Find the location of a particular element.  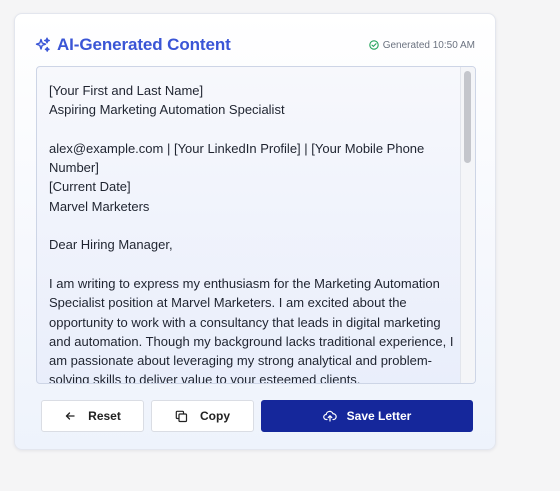

check-circle-icon is located at coordinates (373, 45).